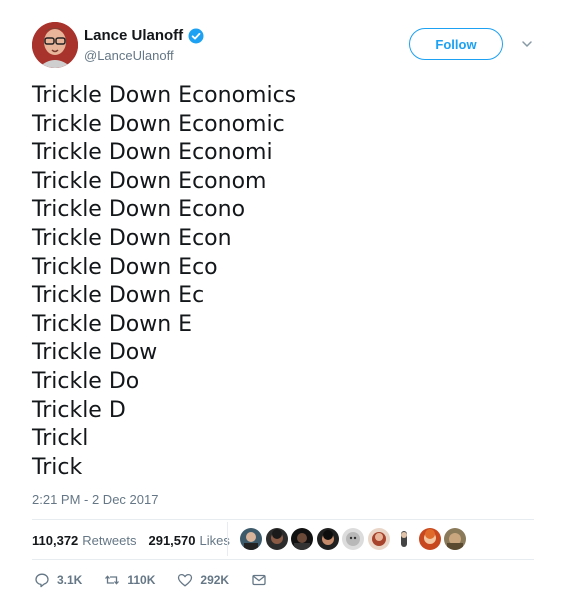  I want to click on tweet-line: Trickle Dow, so click(95, 353).